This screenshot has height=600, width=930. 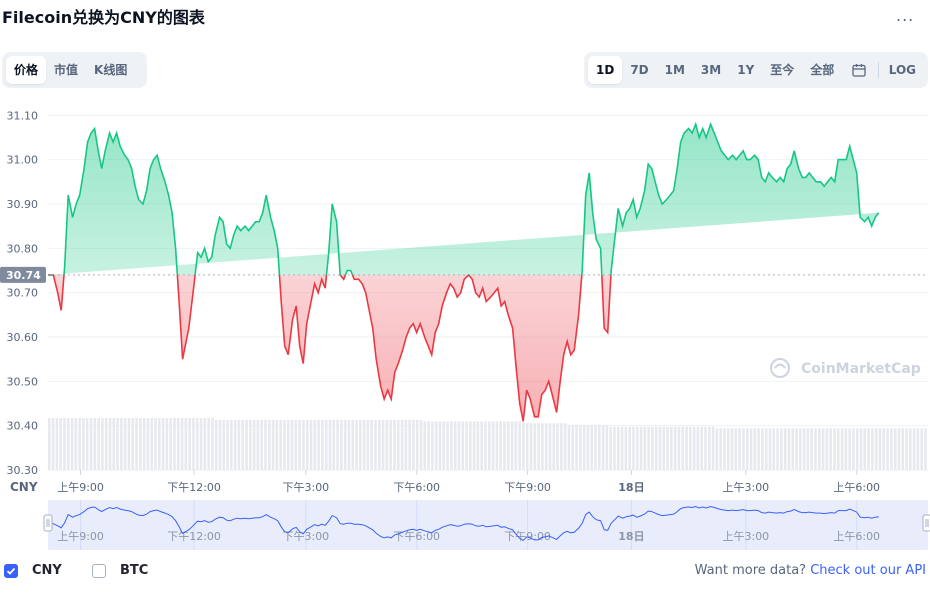 What do you see at coordinates (639, 70) in the screenshot?
I see `range-7d: 7D` at bounding box center [639, 70].